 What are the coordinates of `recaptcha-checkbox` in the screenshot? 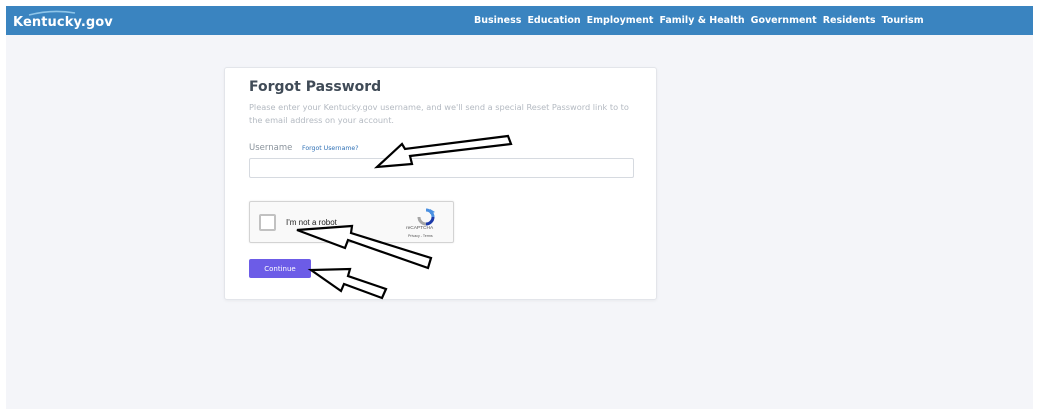 It's located at (267, 222).